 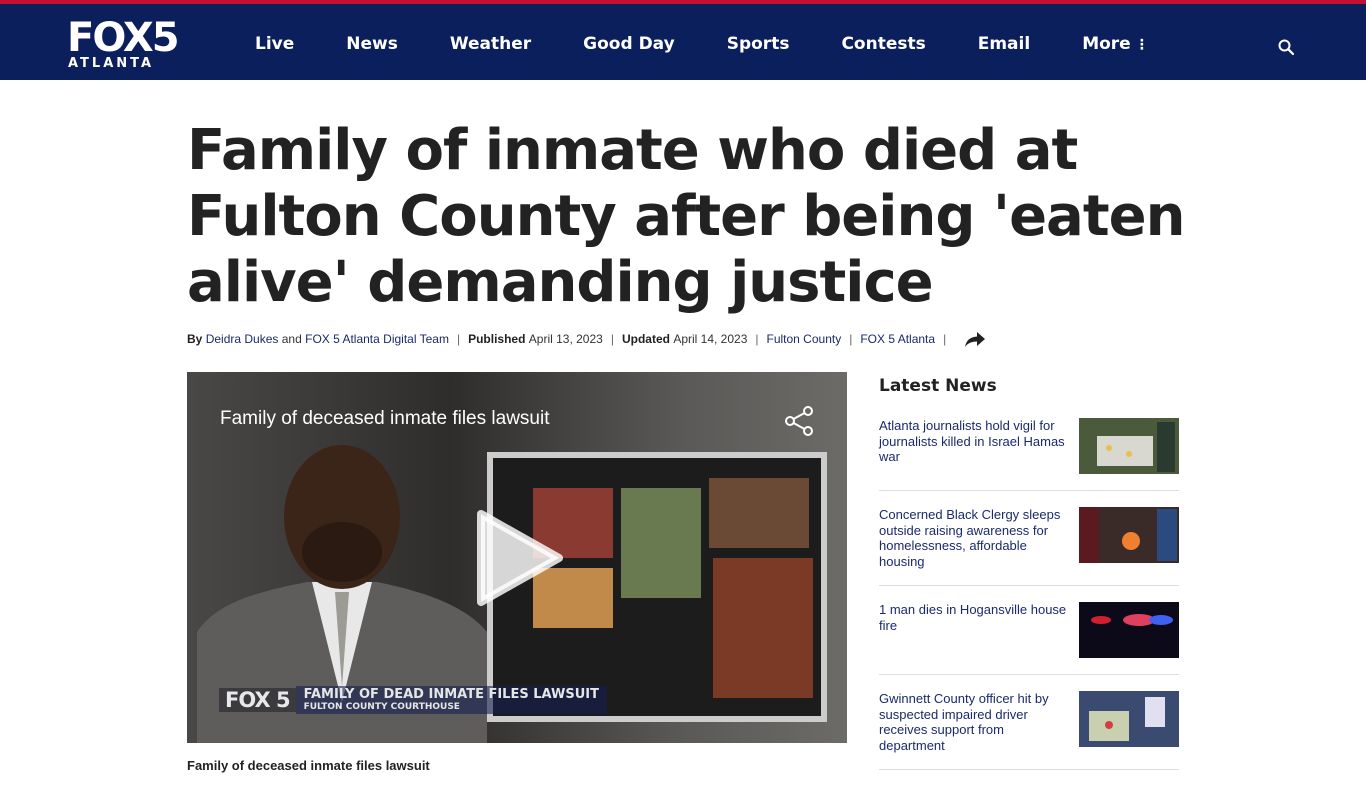 What do you see at coordinates (490, 44) in the screenshot?
I see `nav-weather: Weather` at bounding box center [490, 44].